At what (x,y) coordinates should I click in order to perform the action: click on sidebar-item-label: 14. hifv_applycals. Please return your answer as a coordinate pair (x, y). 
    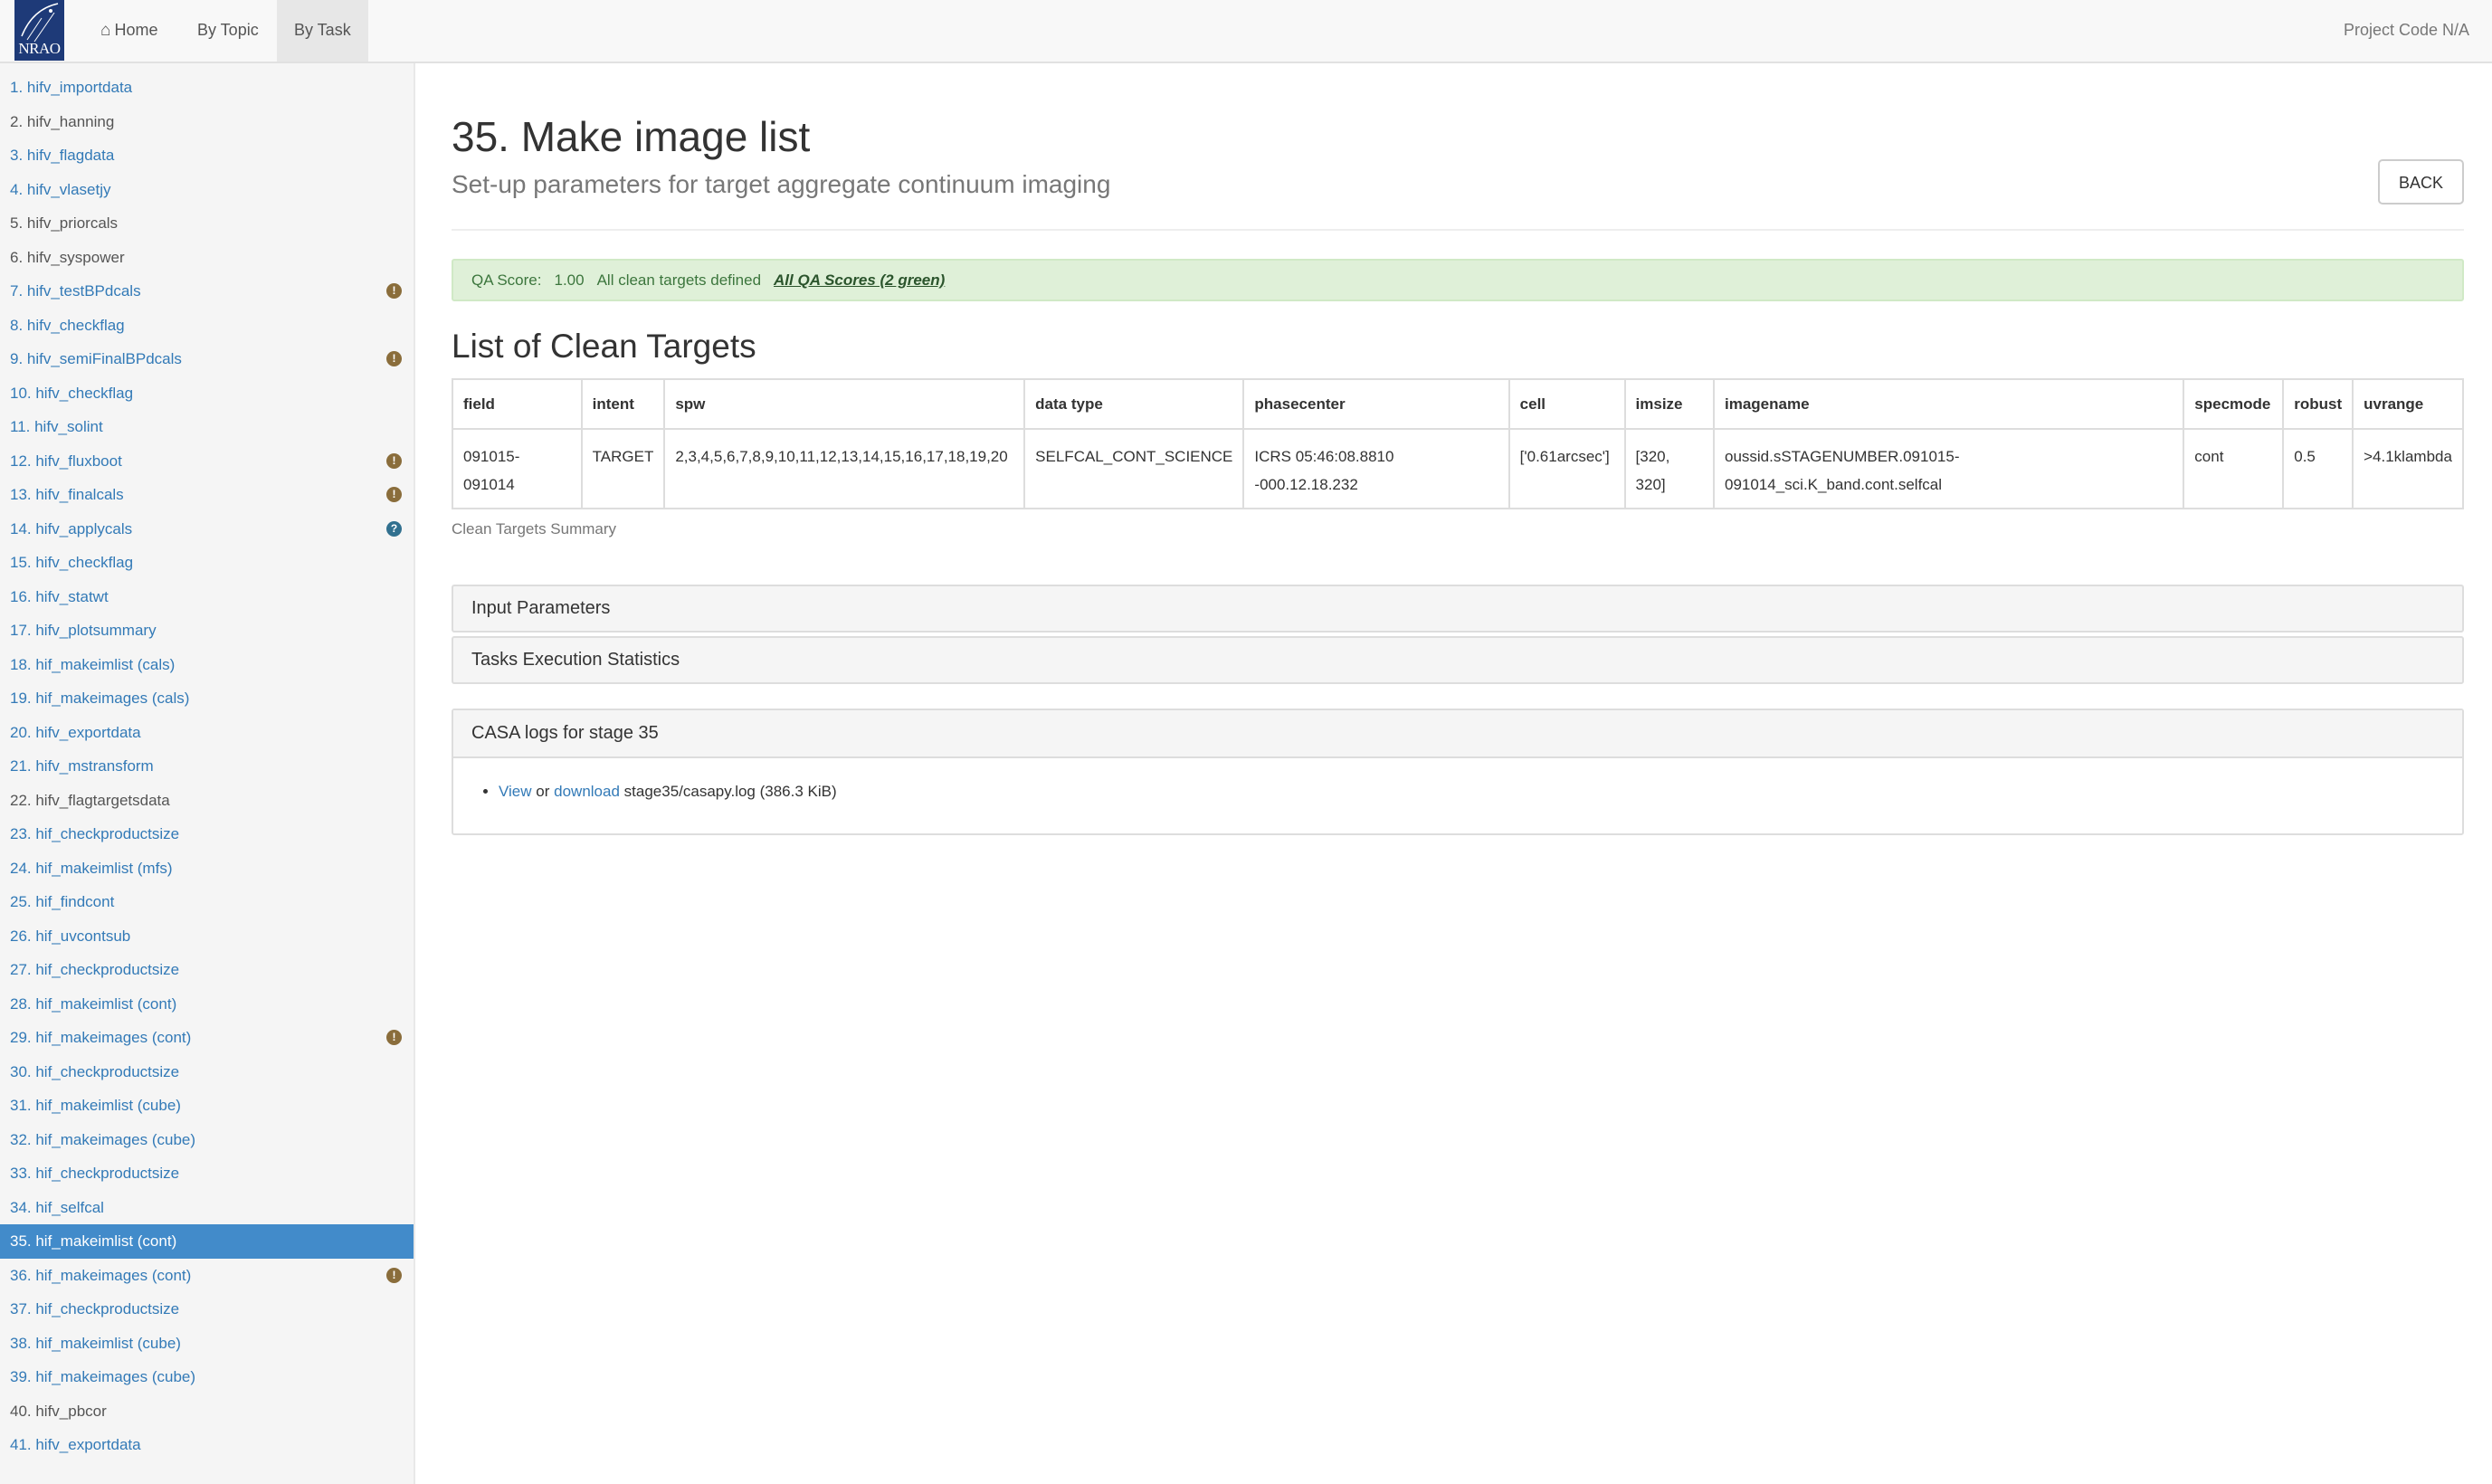
    Looking at the image, I should click on (72, 528).